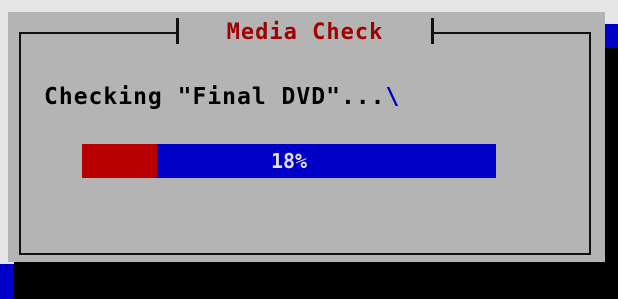 The height and width of the screenshot is (299, 618). I want to click on background-accent-bottom-left, so click(7, 281).